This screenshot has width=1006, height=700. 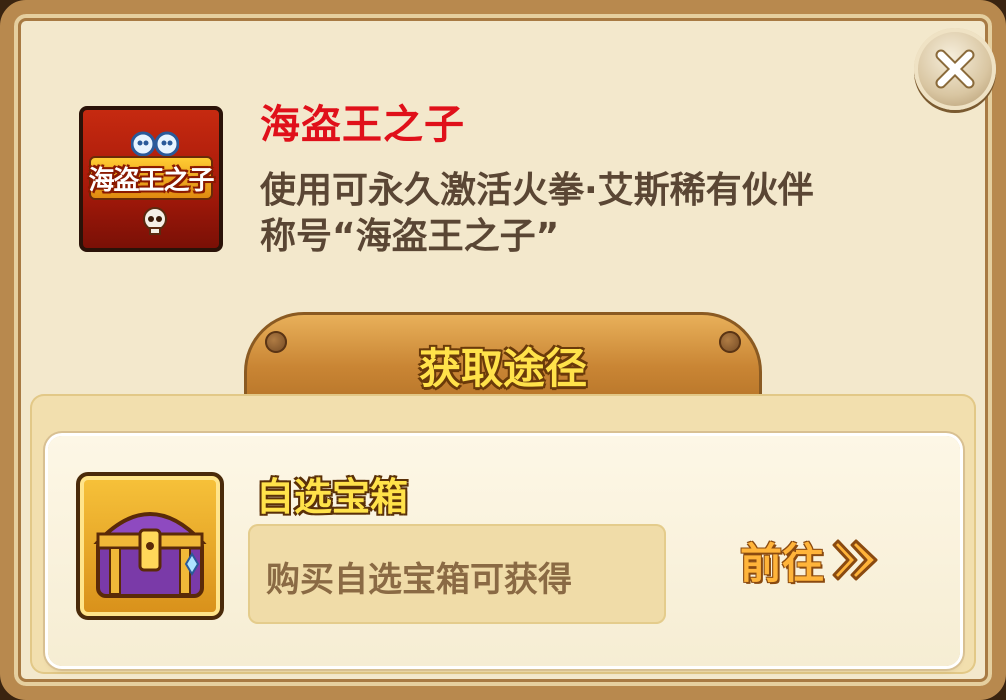 I want to click on go-button-label: 前往, so click(x=782, y=563).